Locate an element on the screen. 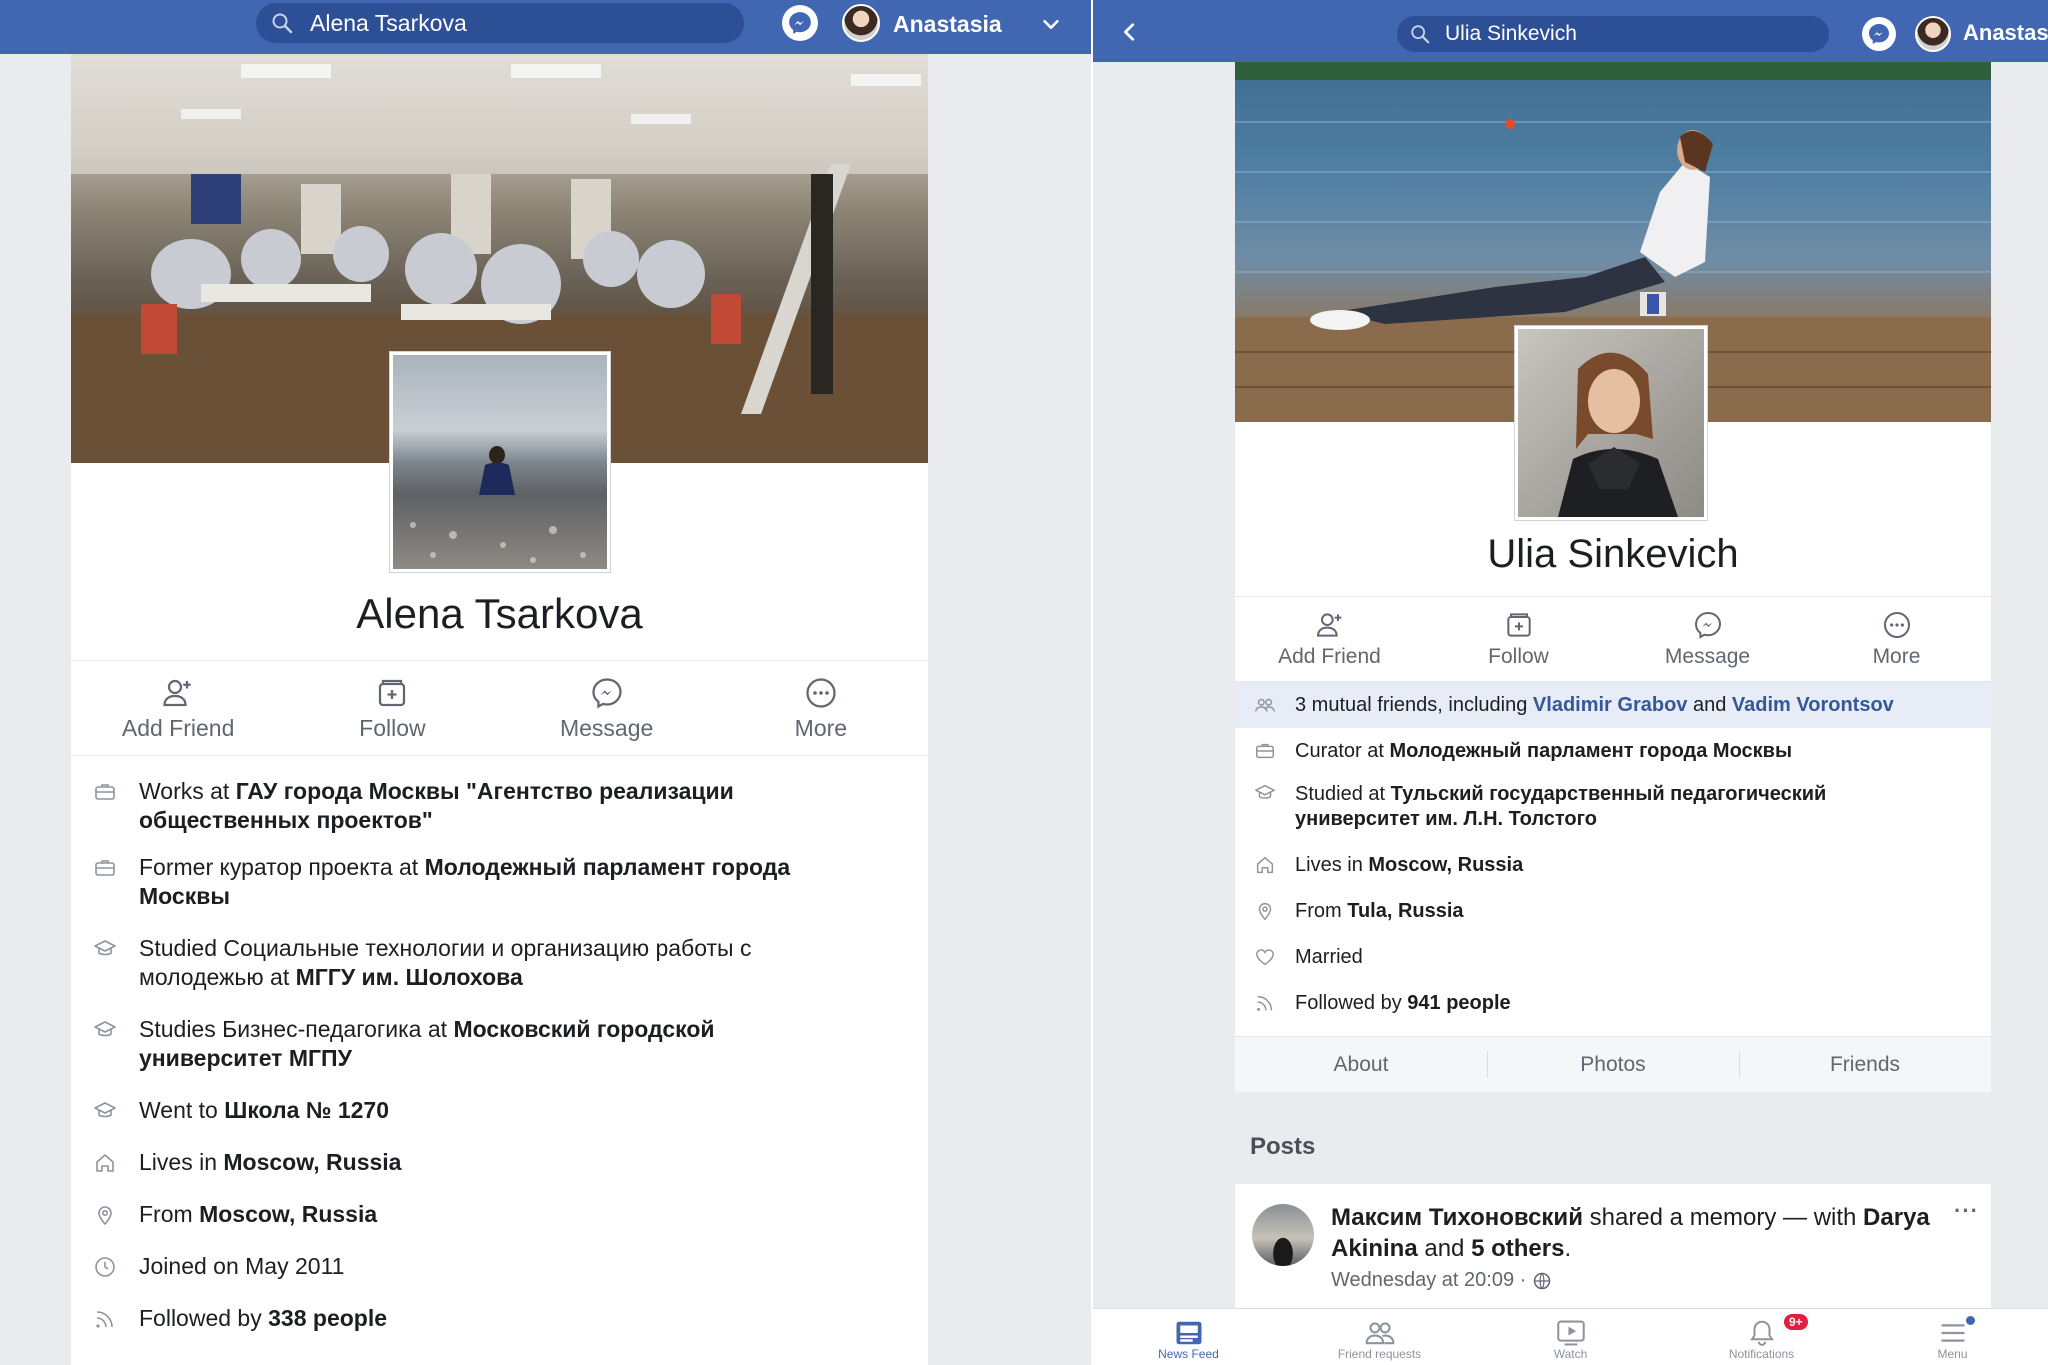  bell-icon is located at coordinates (1761, 1333).